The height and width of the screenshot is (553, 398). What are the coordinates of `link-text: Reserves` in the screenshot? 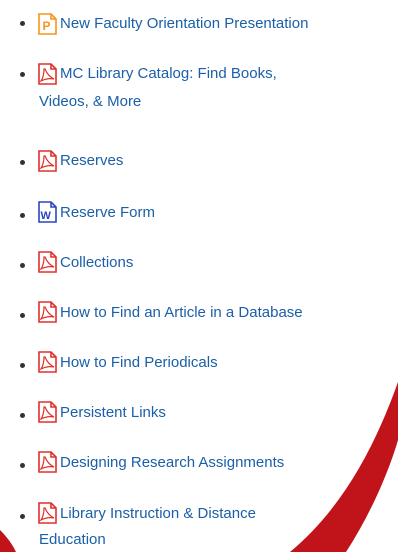 It's located at (92, 160).